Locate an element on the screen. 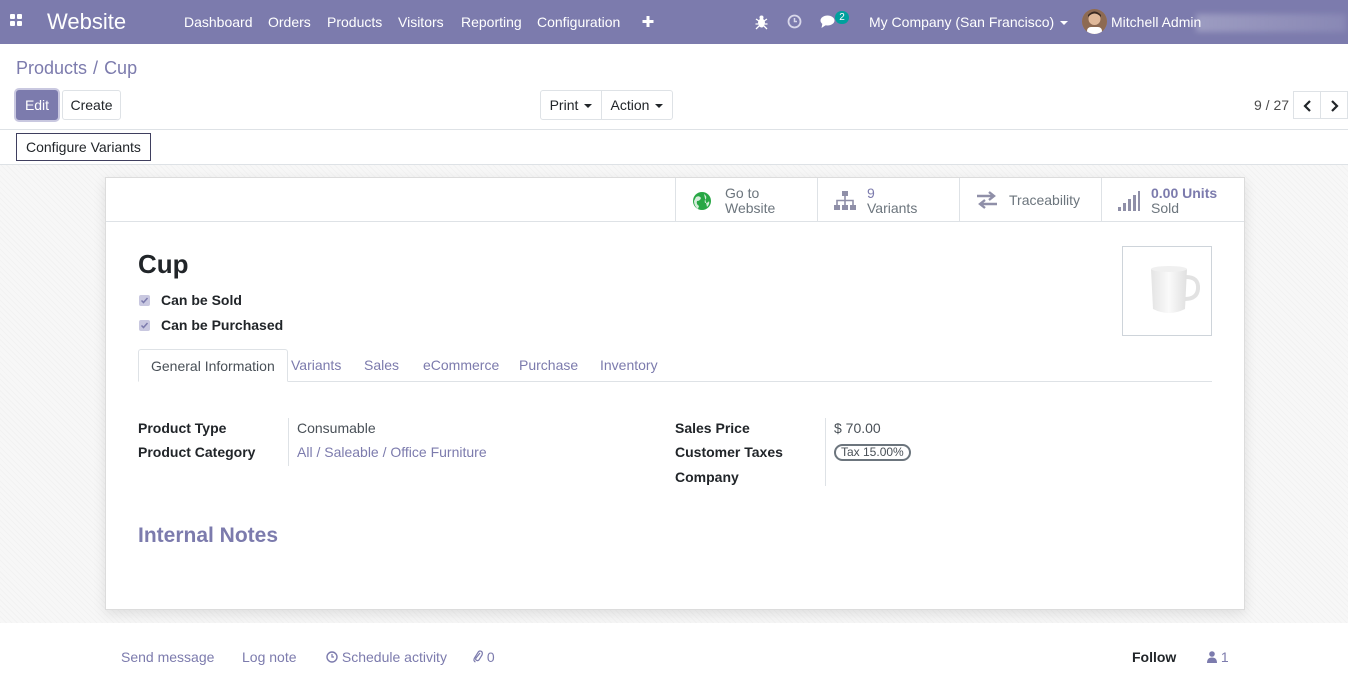 Image resolution: width=1348 pixels, height=688 pixels. user-menu: Mitchell Admin is located at coordinates (1156, 22).